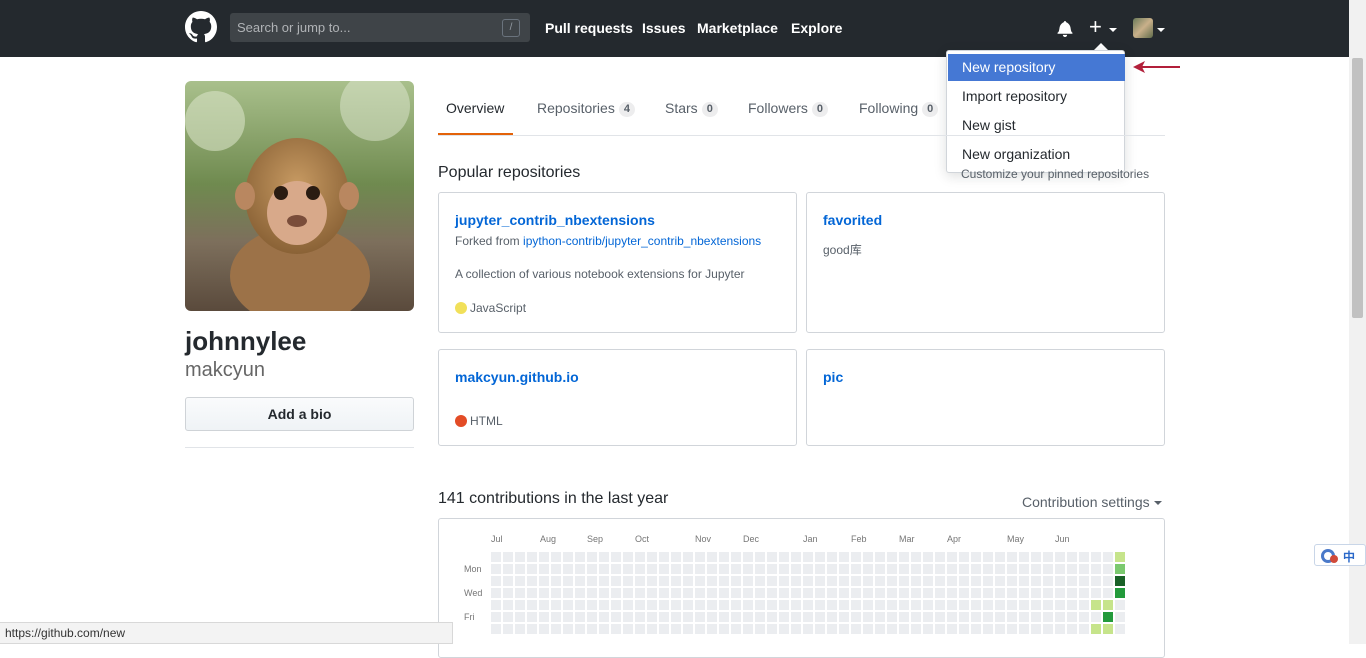 The image size is (1366, 658). What do you see at coordinates (1055, 174) in the screenshot?
I see `customize-pins-link: Customize your pinned repositories` at bounding box center [1055, 174].